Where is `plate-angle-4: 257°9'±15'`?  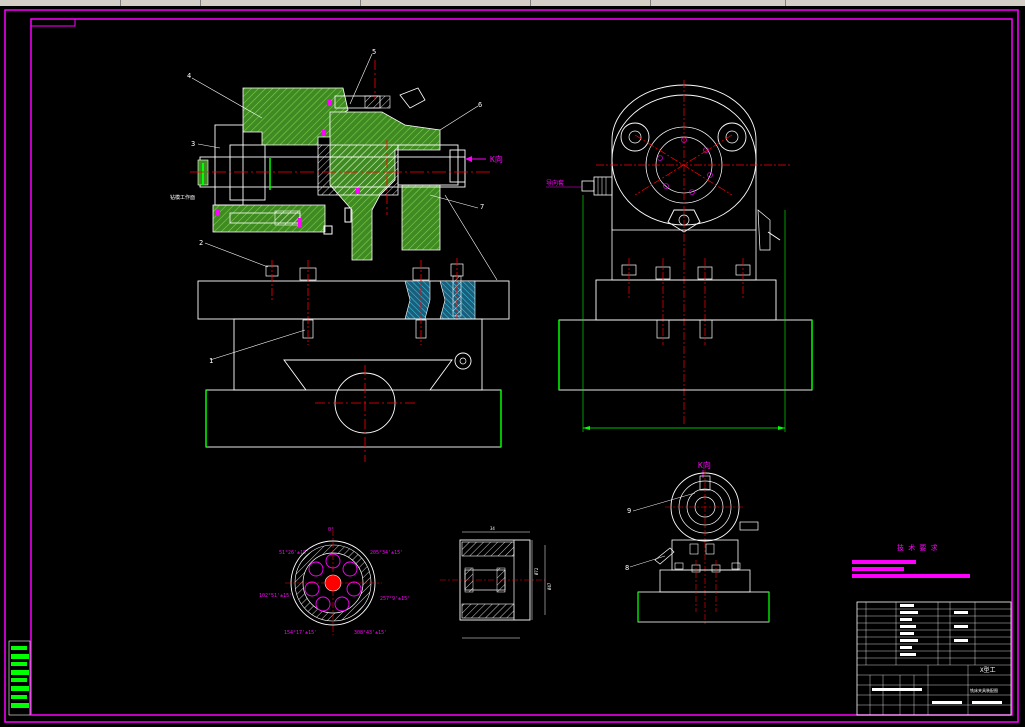 plate-angle-4: 257°9'±15' is located at coordinates (395, 599).